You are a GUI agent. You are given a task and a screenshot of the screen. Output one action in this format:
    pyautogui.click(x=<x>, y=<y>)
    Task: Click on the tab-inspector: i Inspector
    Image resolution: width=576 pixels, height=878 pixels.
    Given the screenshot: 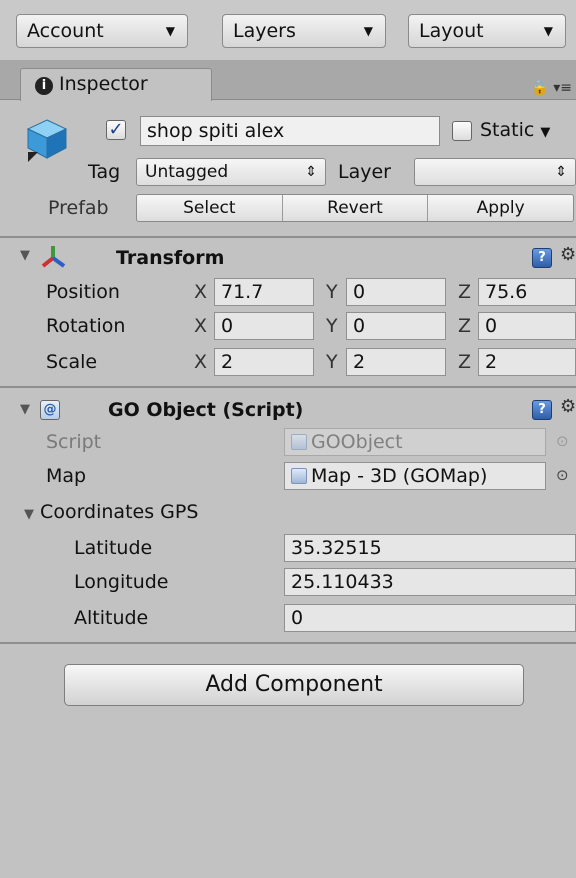 What is the action you would take?
    pyautogui.click(x=116, y=84)
    